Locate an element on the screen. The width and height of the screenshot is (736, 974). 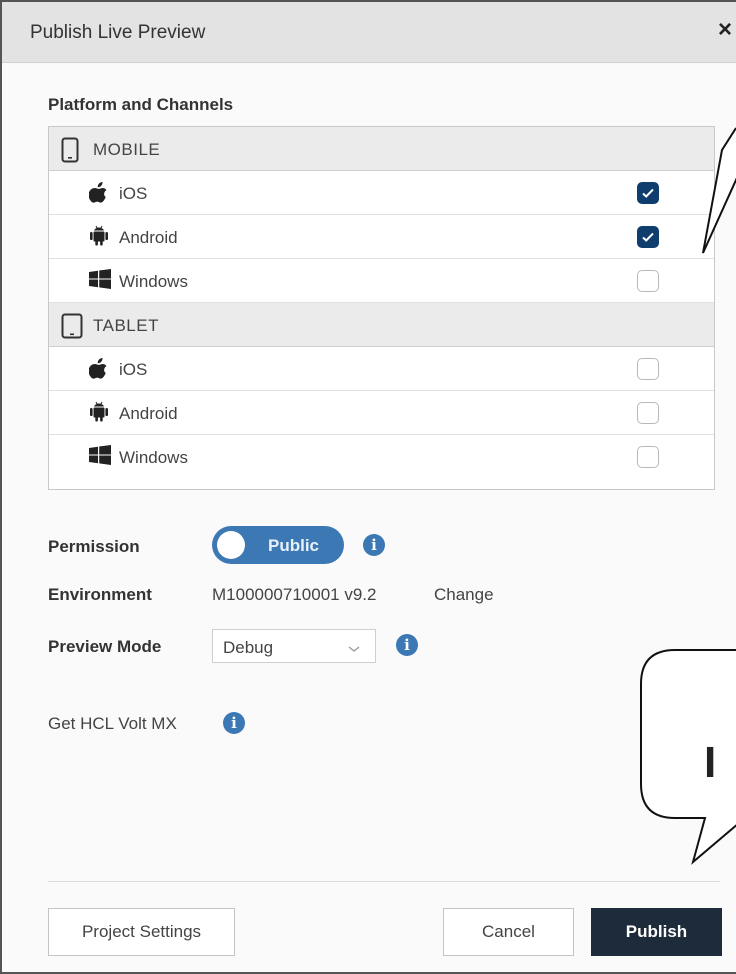
annotation-callouts is located at coordinates (688, 496).